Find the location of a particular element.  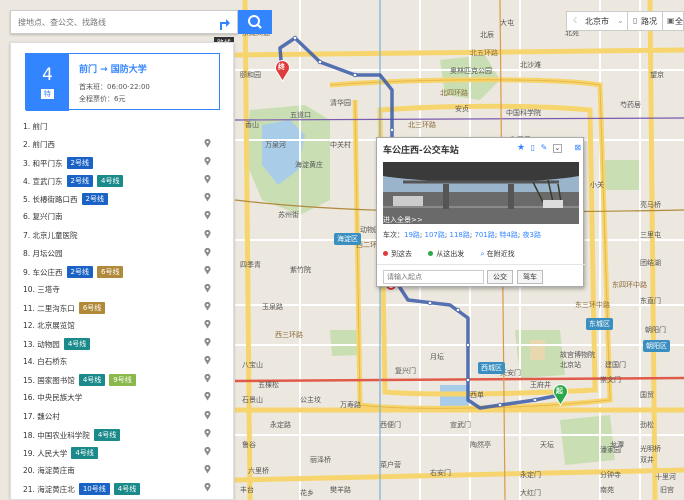

collapse-icon: ⌄ is located at coordinates (557, 148).